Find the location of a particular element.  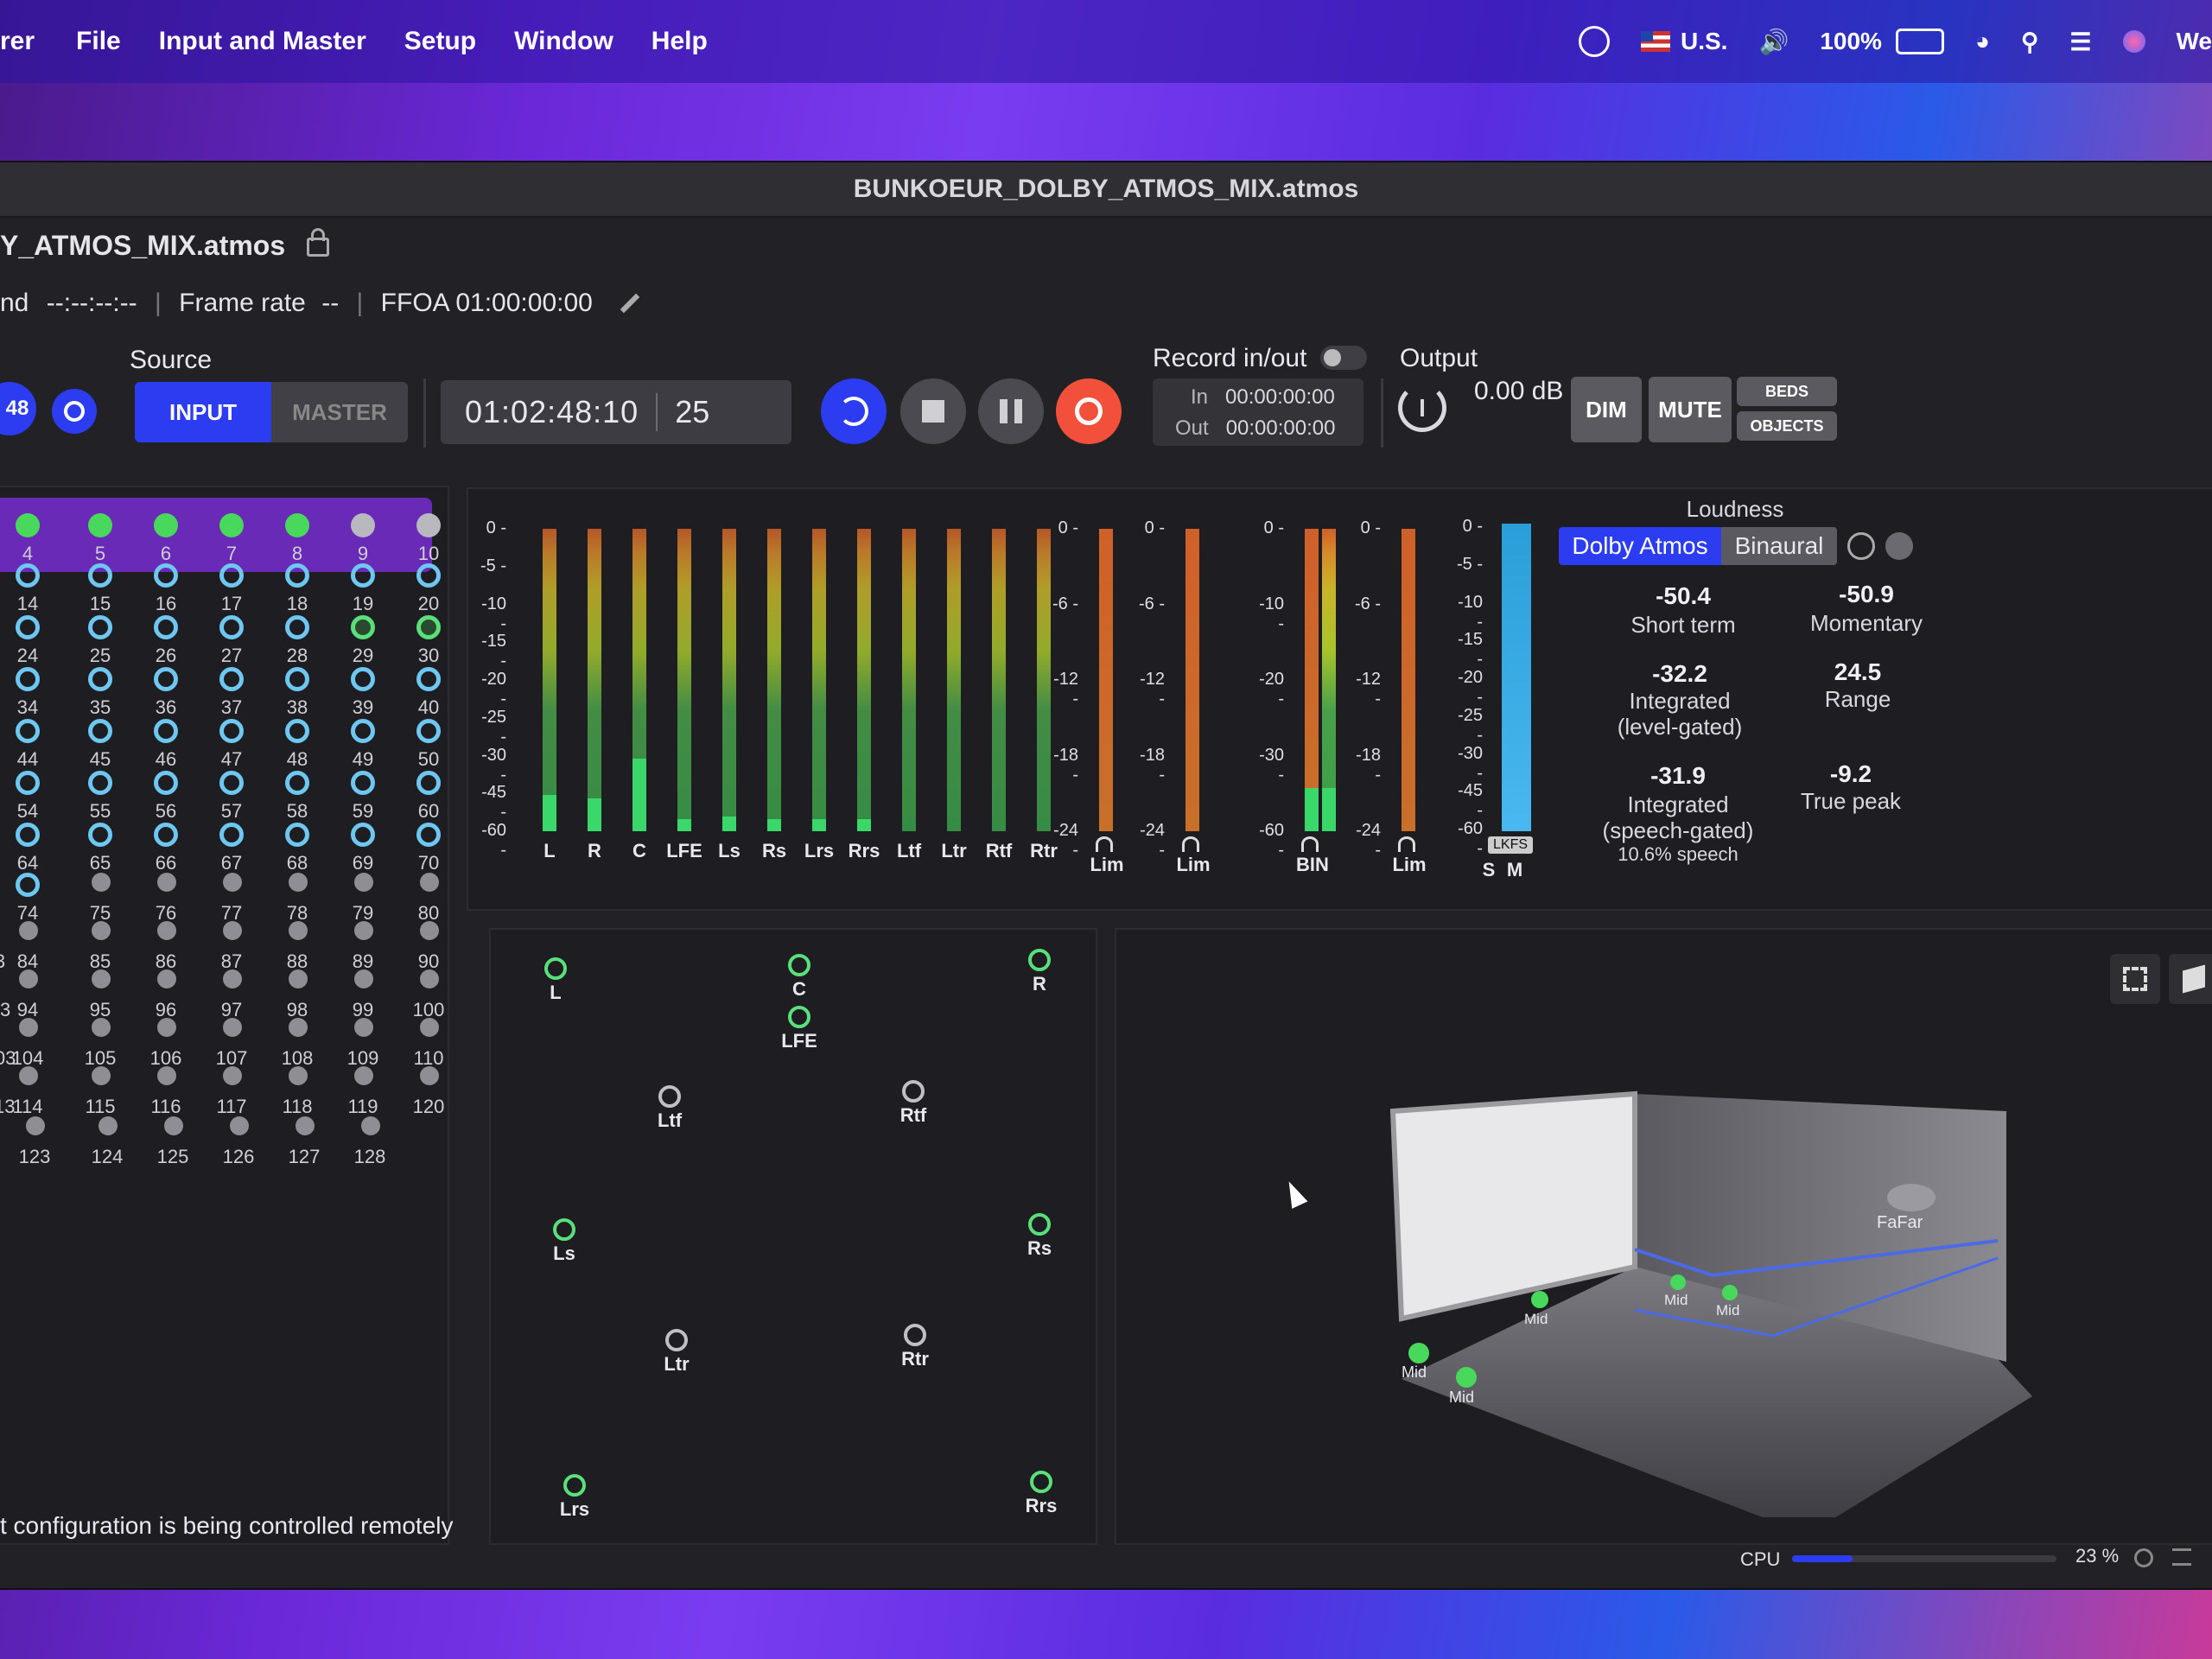

speaker-rtf is located at coordinates (913, 1091).